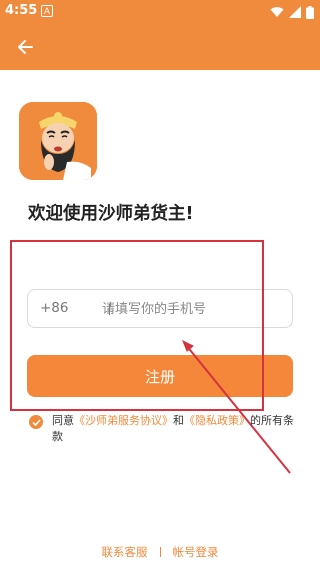 The width and height of the screenshot is (320, 568). What do you see at coordinates (125, 552) in the screenshot?
I see `contact-support-link: 联系客服` at bounding box center [125, 552].